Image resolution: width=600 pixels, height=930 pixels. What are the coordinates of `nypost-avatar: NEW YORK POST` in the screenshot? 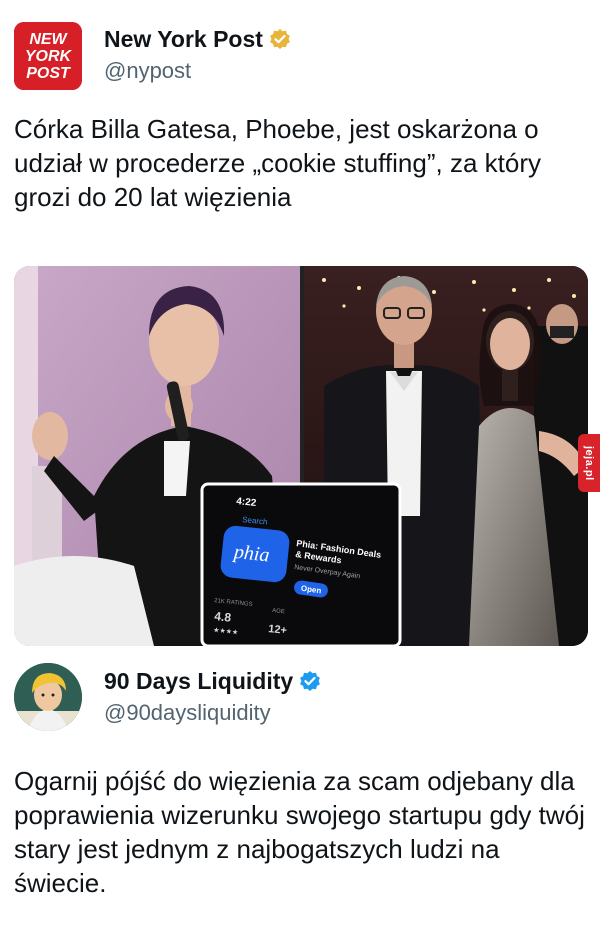 It's located at (48, 56).